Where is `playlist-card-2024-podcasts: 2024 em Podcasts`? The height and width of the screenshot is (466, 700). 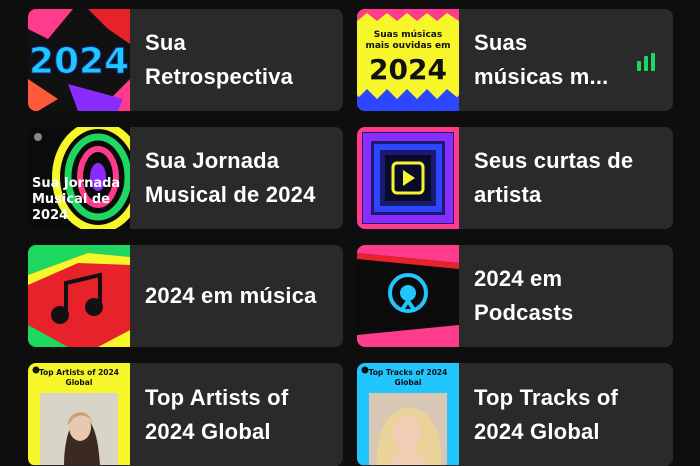
playlist-card-2024-podcasts: 2024 em Podcasts is located at coordinates (515, 296).